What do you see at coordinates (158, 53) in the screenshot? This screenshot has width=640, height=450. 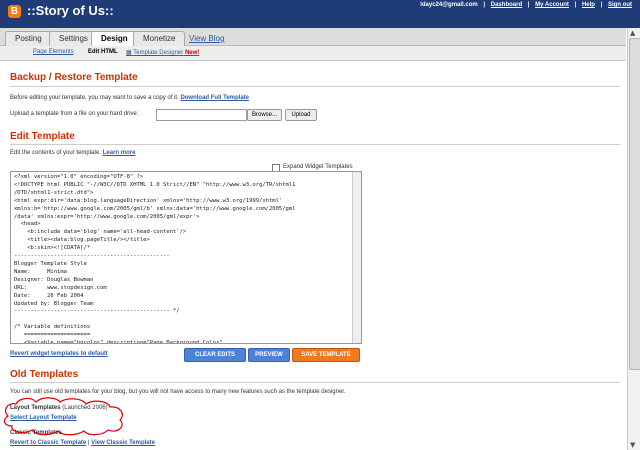 I see `template-designer-label: Template Designer` at bounding box center [158, 53].